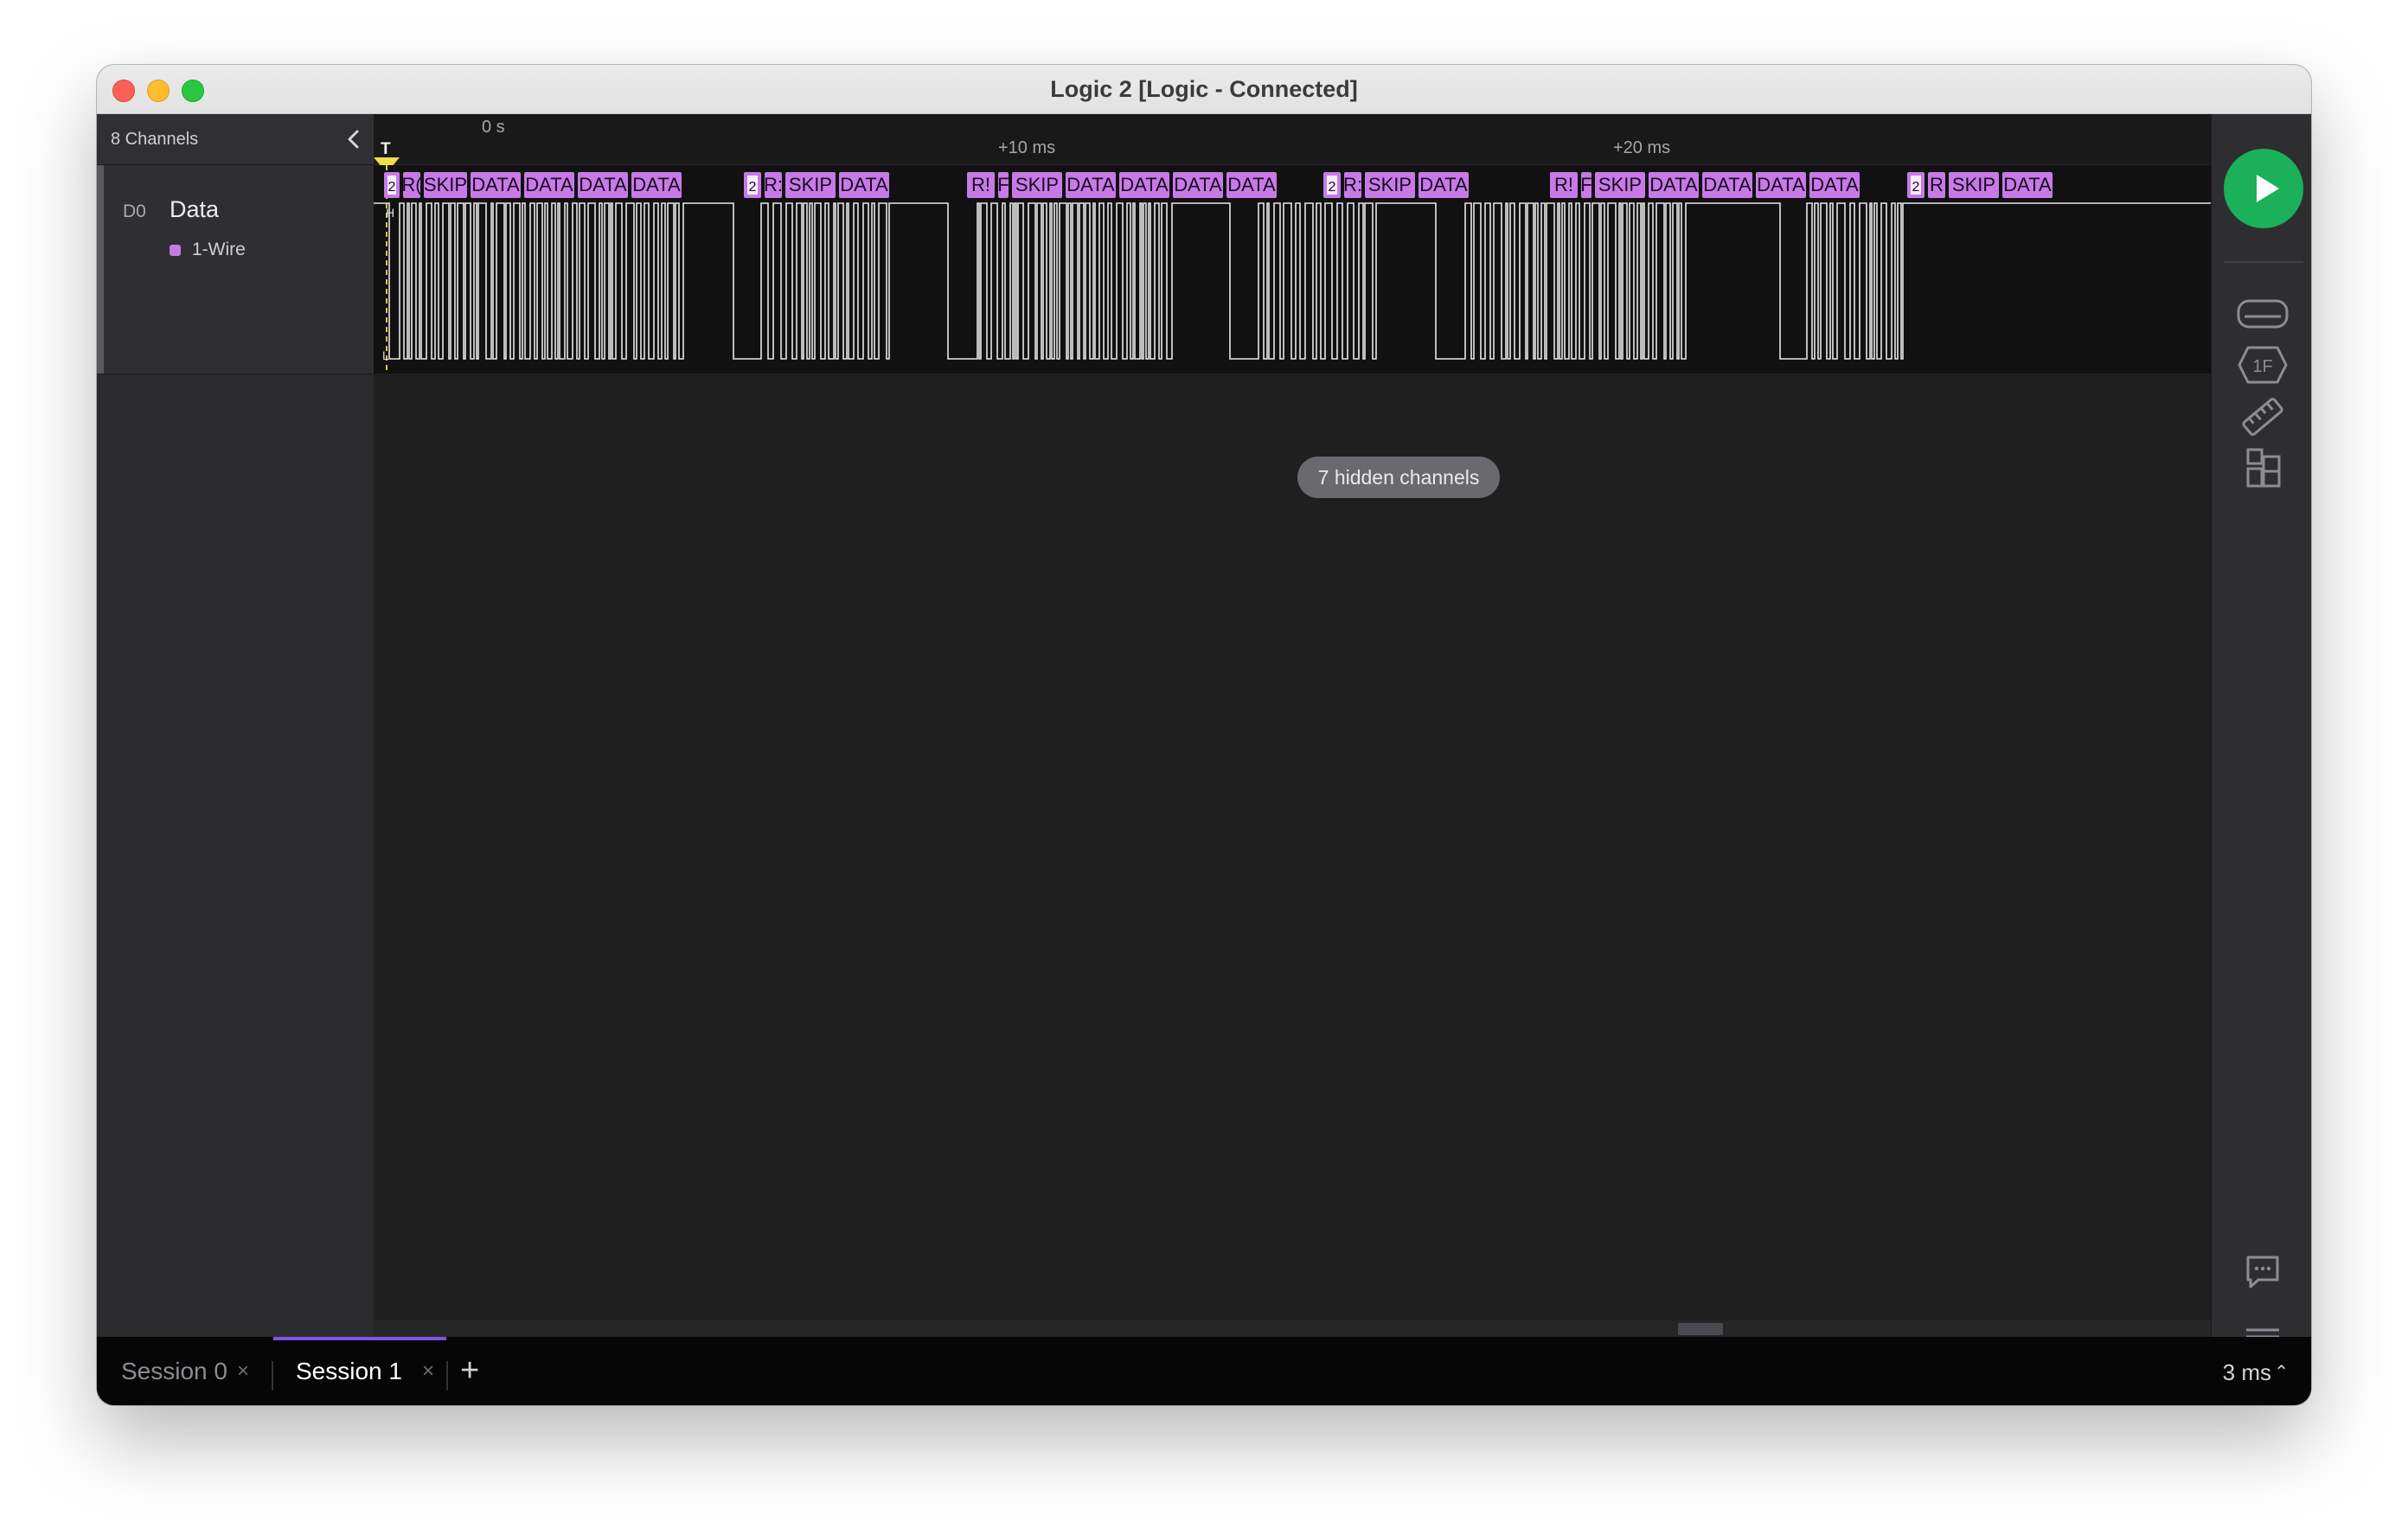  I want to click on level-low-marker: L, so click(385, 355).